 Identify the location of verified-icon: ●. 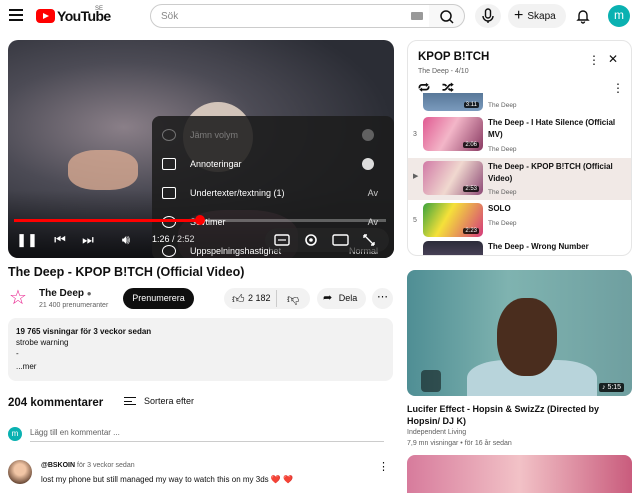
(89, 293).